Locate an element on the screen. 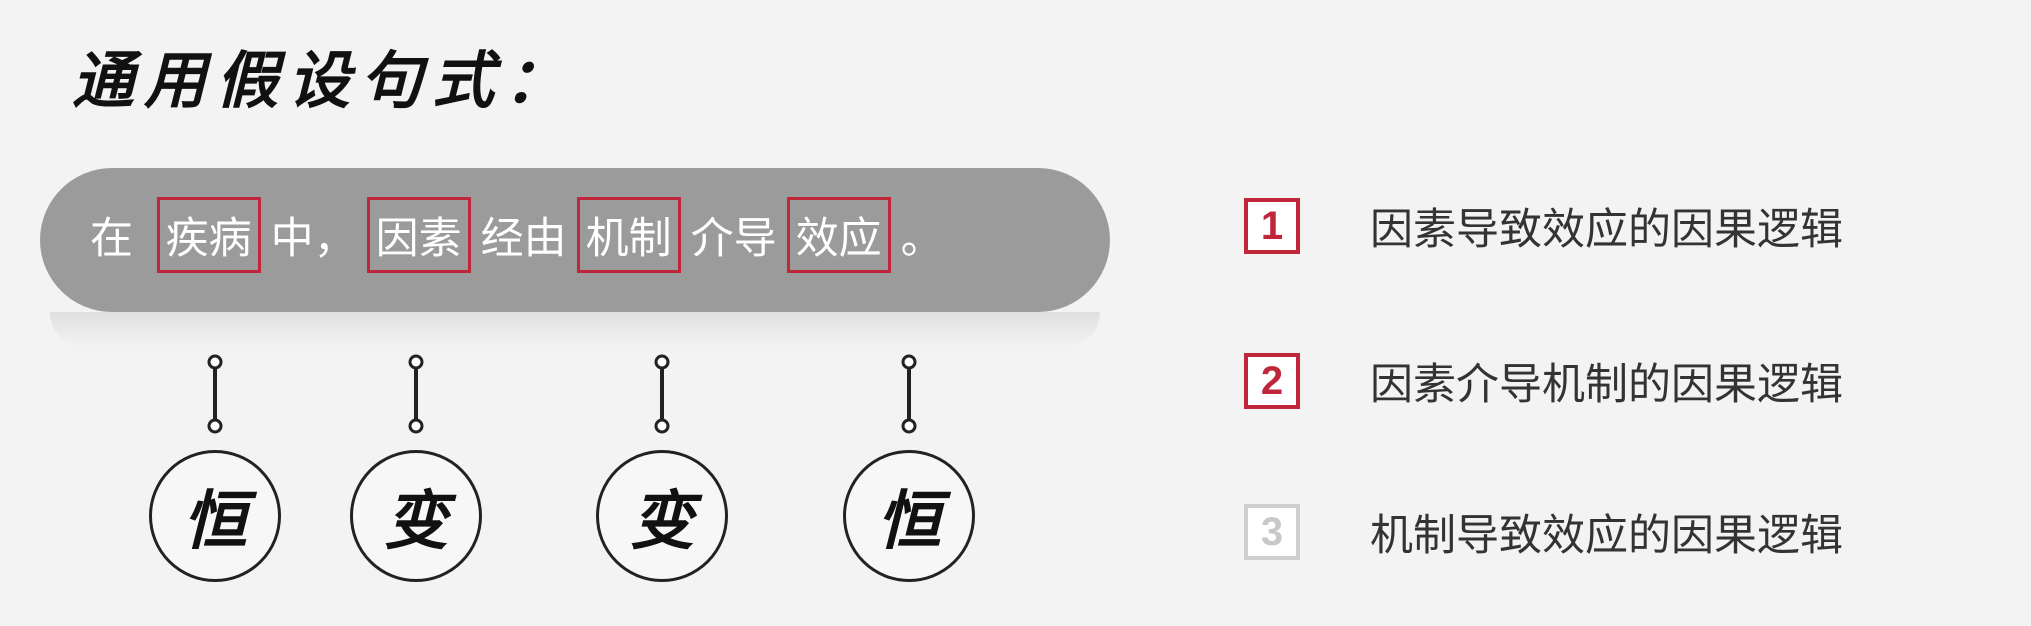  constant-circle-disease: 恒 is located at coordinates (215, 516).